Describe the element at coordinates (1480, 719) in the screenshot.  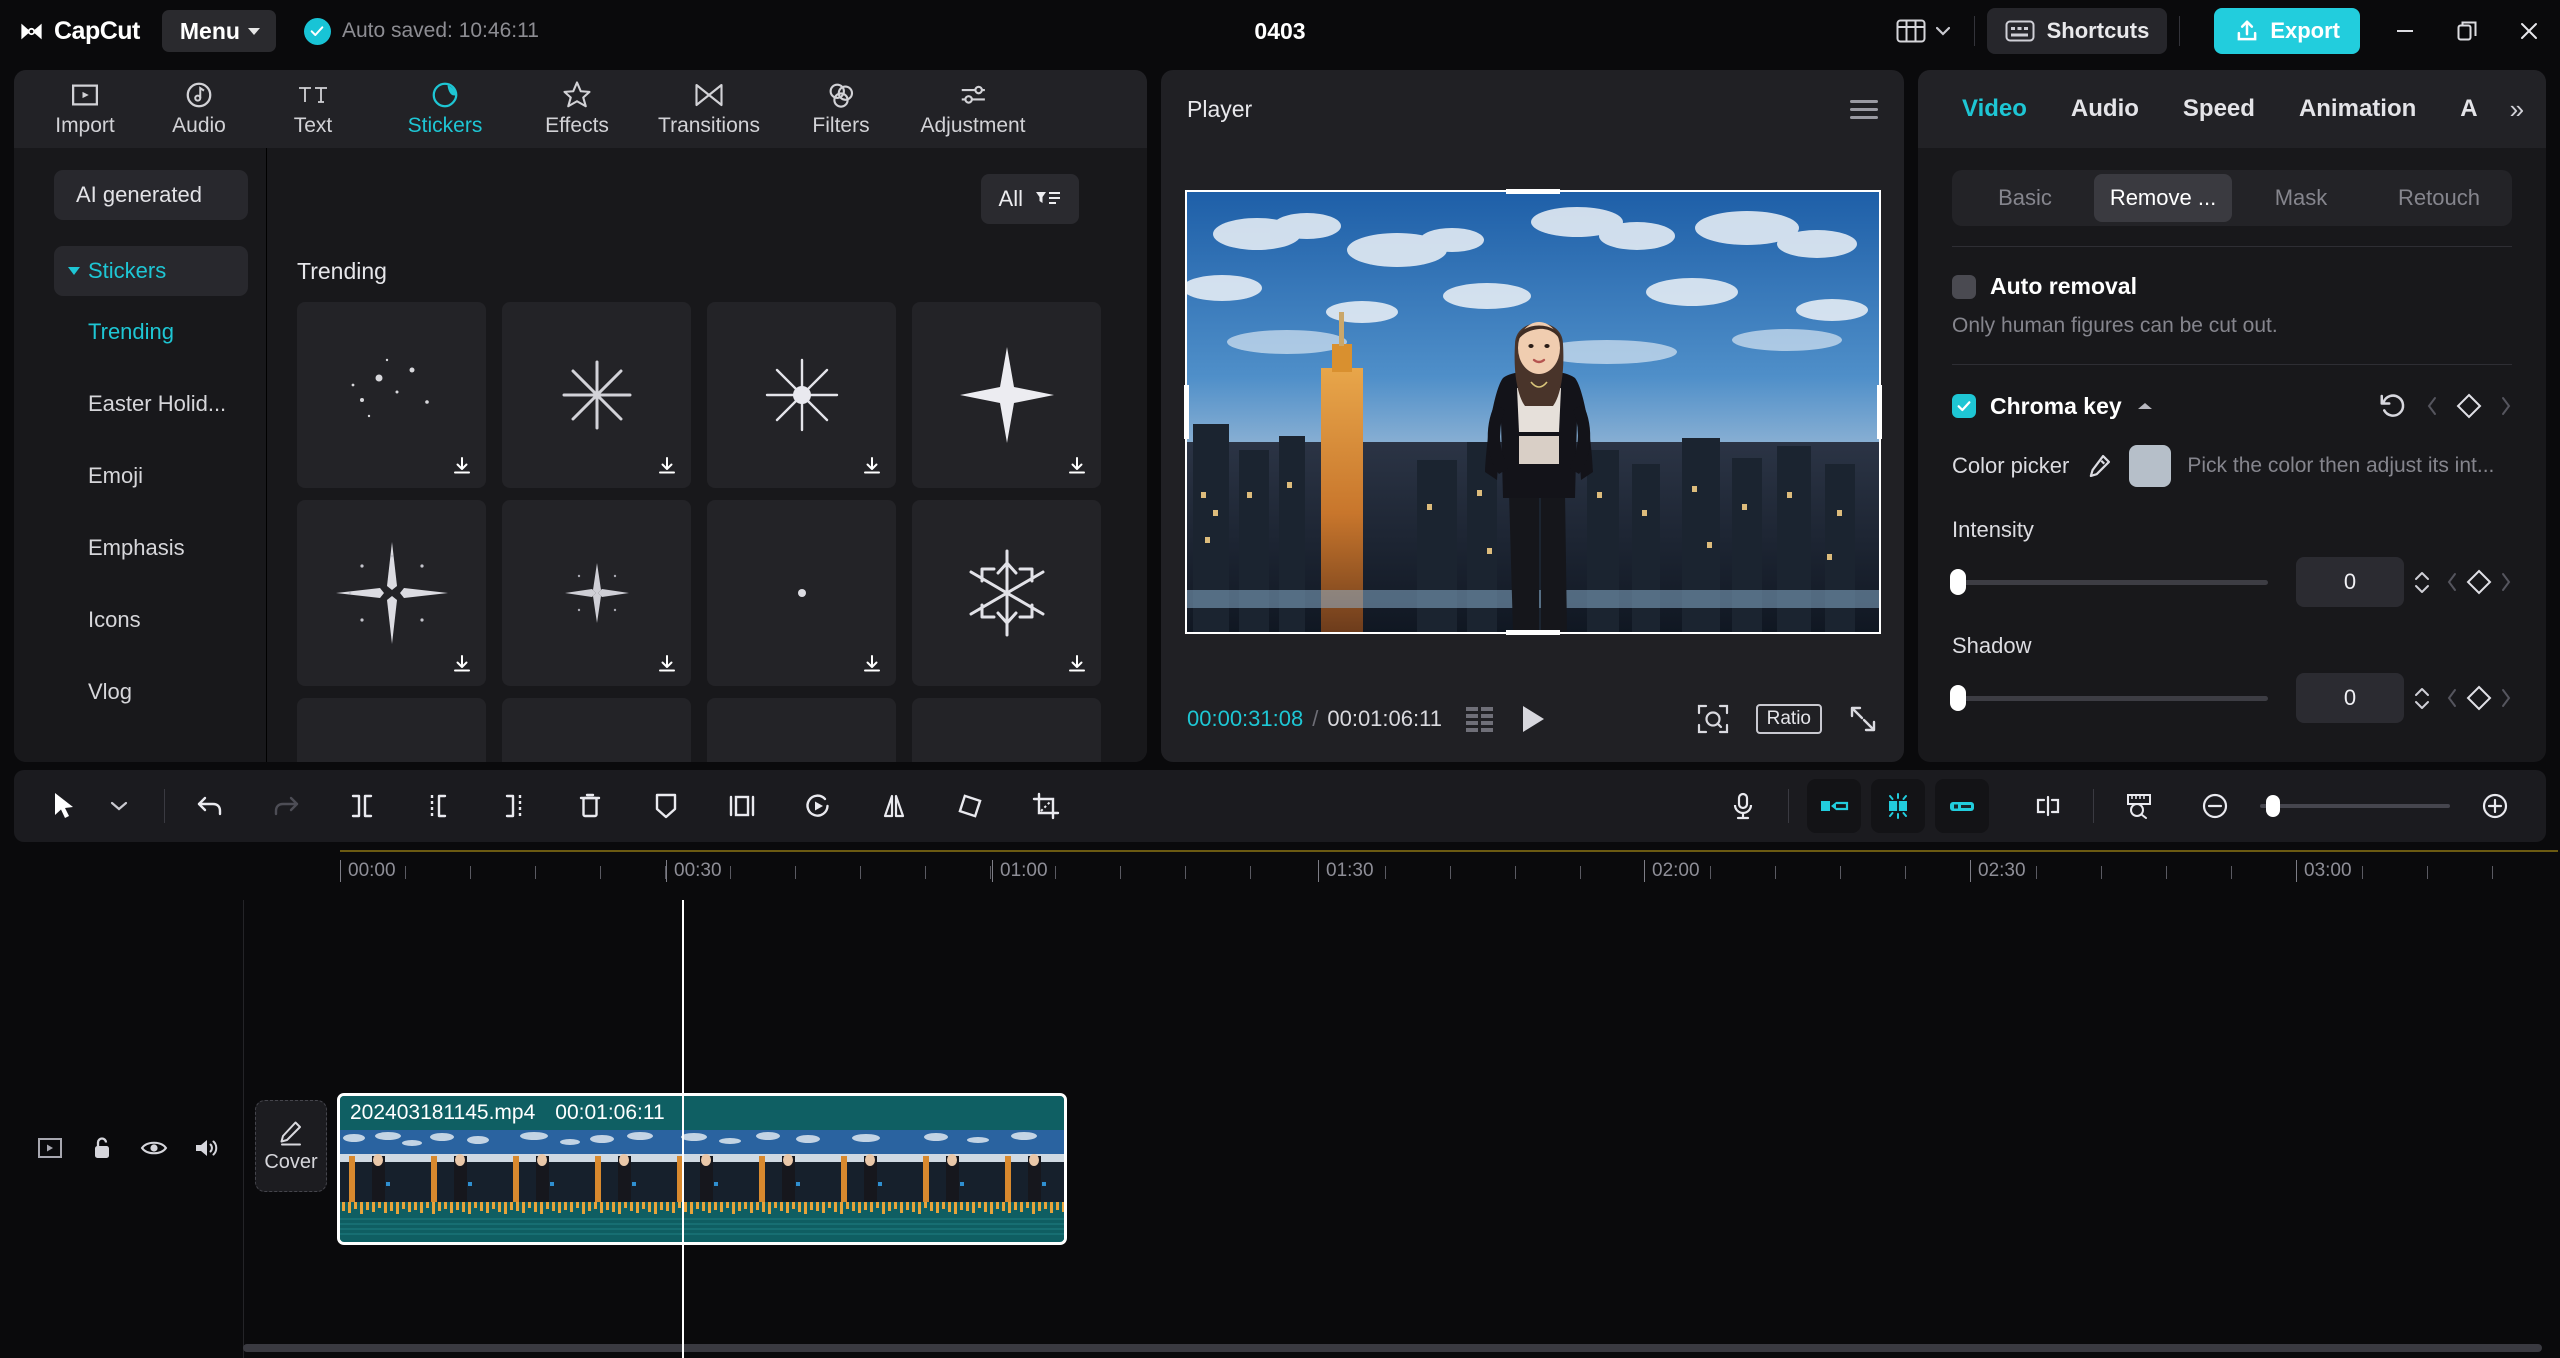
I see `frames-view-icon` at that location.